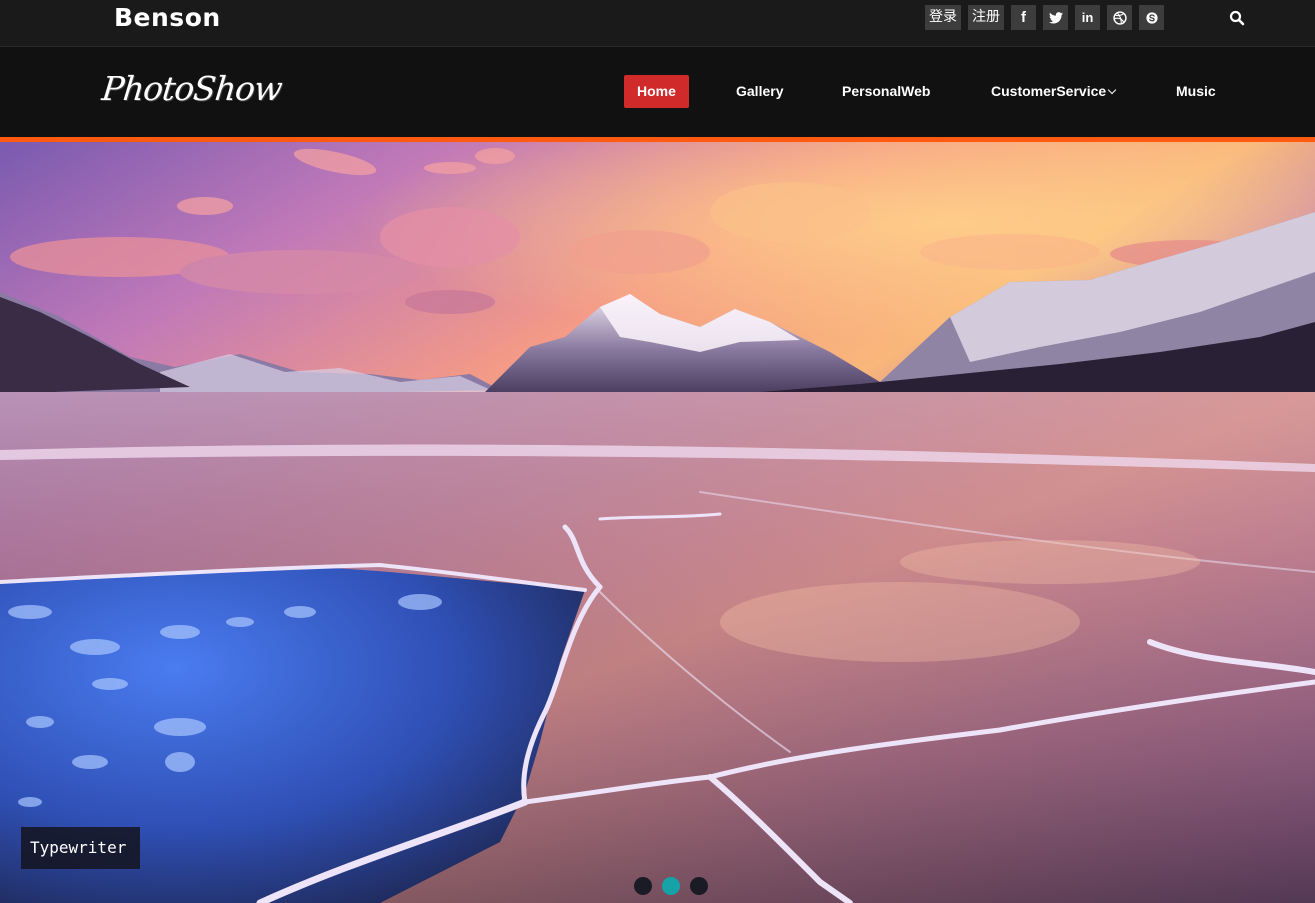 The image size is (1315, 903). I want to click on facebook-icon: f, so click(1023, 17).